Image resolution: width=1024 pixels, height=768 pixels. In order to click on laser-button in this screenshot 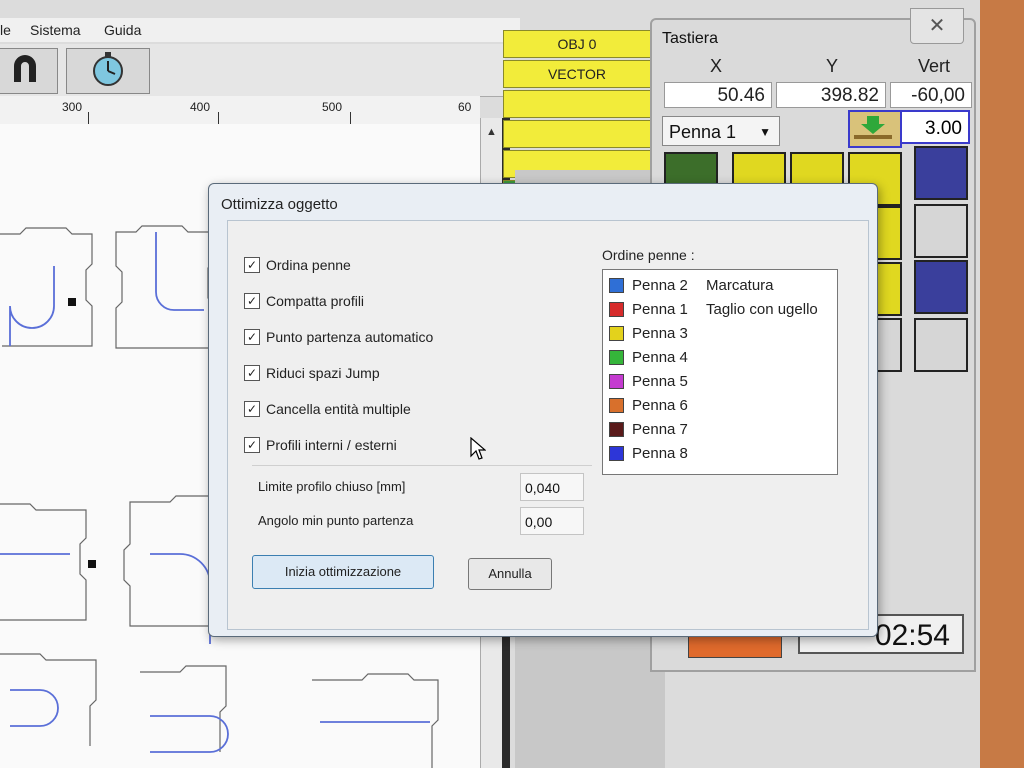, I will do `click(941, 345)`.